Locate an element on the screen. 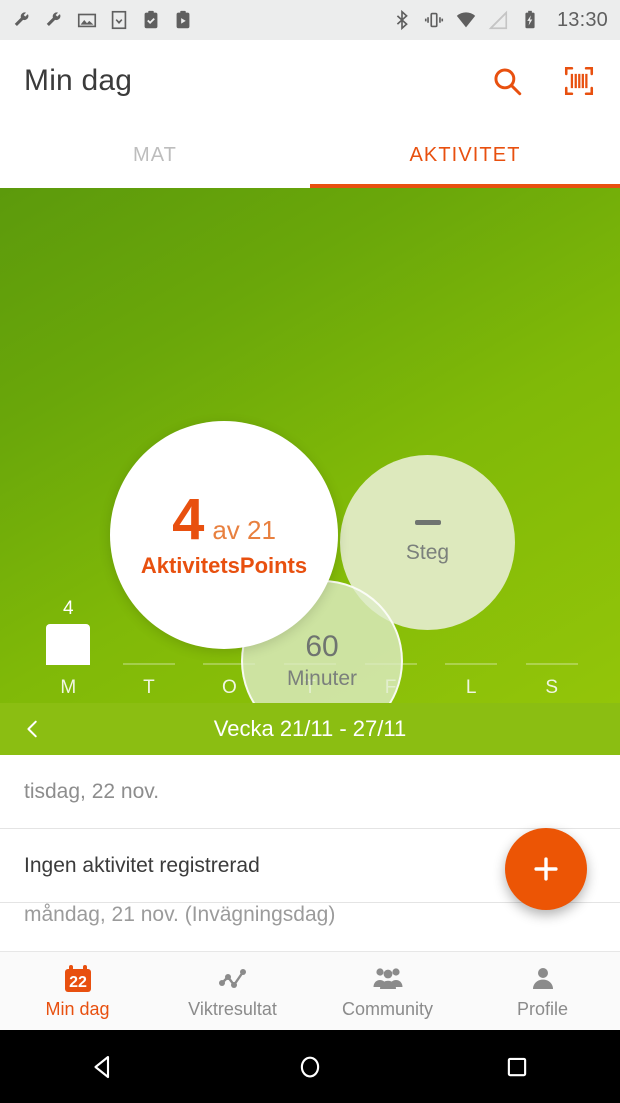  list-date-header: måndag, 21 nov. (Invägningsdag) is located at coordinates (310, 920).